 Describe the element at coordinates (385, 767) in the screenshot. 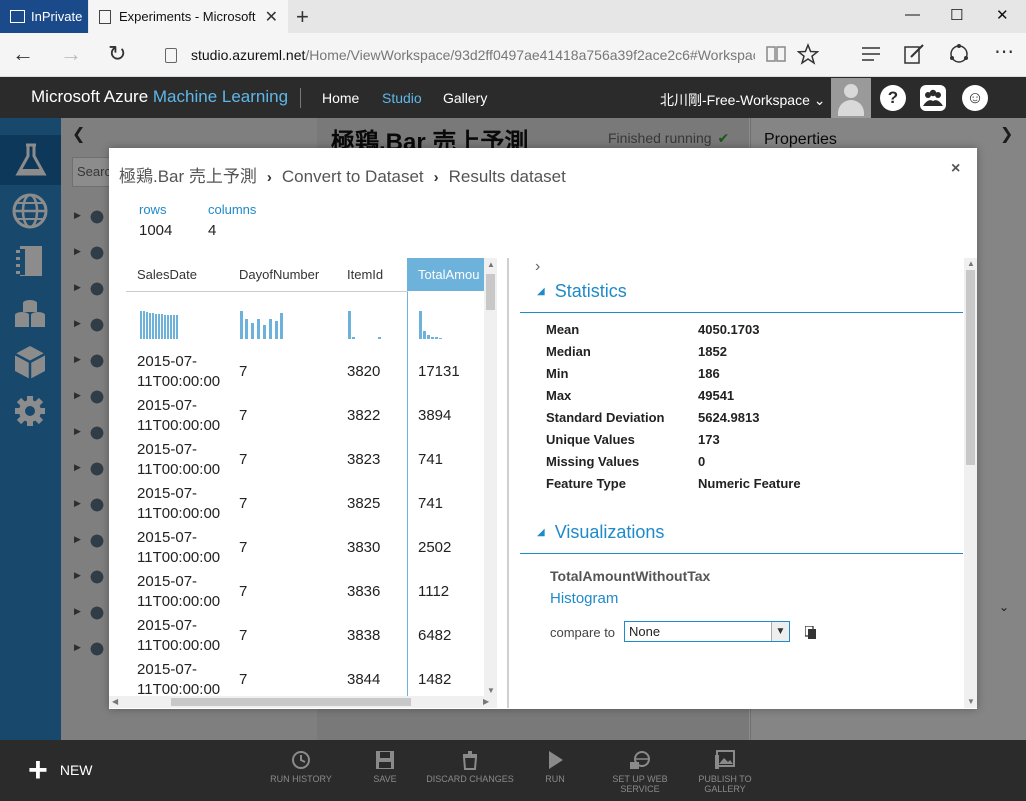

I see `save-button: SAVE` at that location.